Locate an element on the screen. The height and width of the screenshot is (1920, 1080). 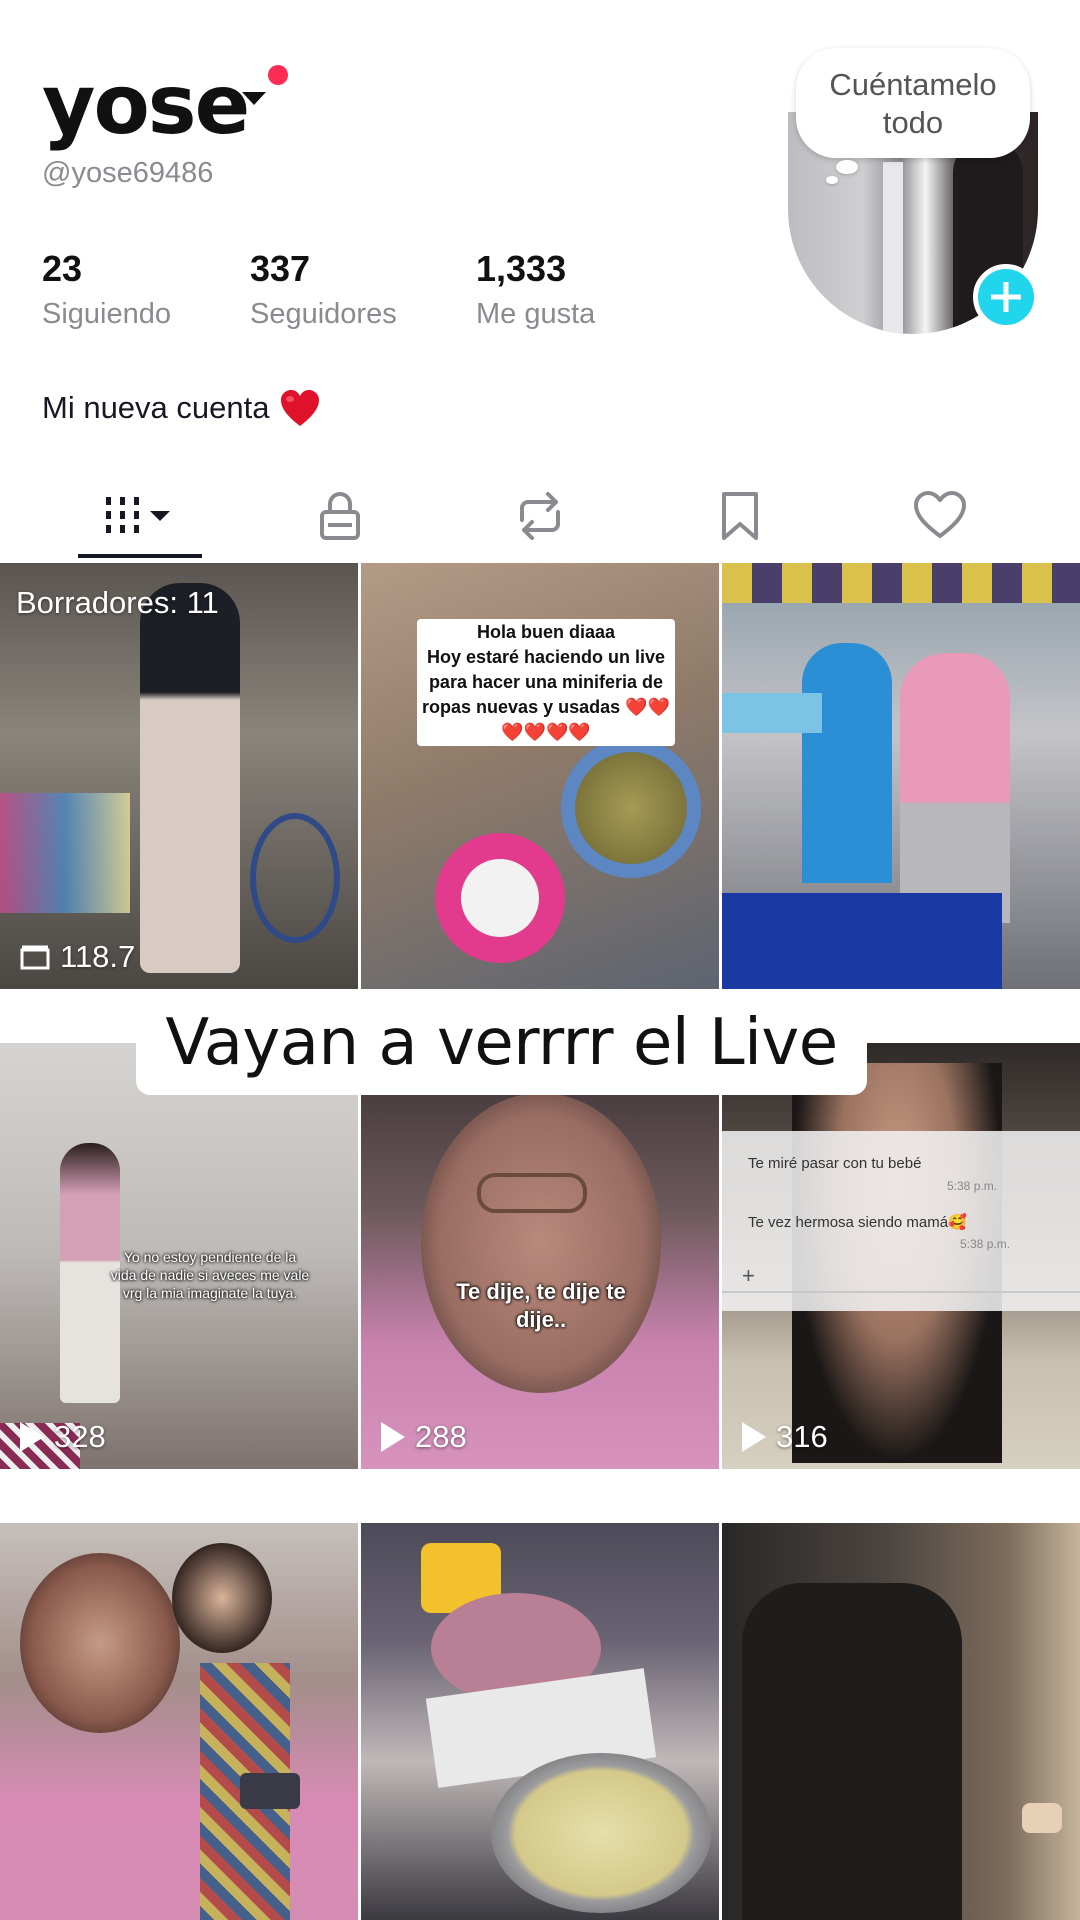
live-announcement-banner: Vayan a verrrr el Live is located at coordinates (501, 1043).